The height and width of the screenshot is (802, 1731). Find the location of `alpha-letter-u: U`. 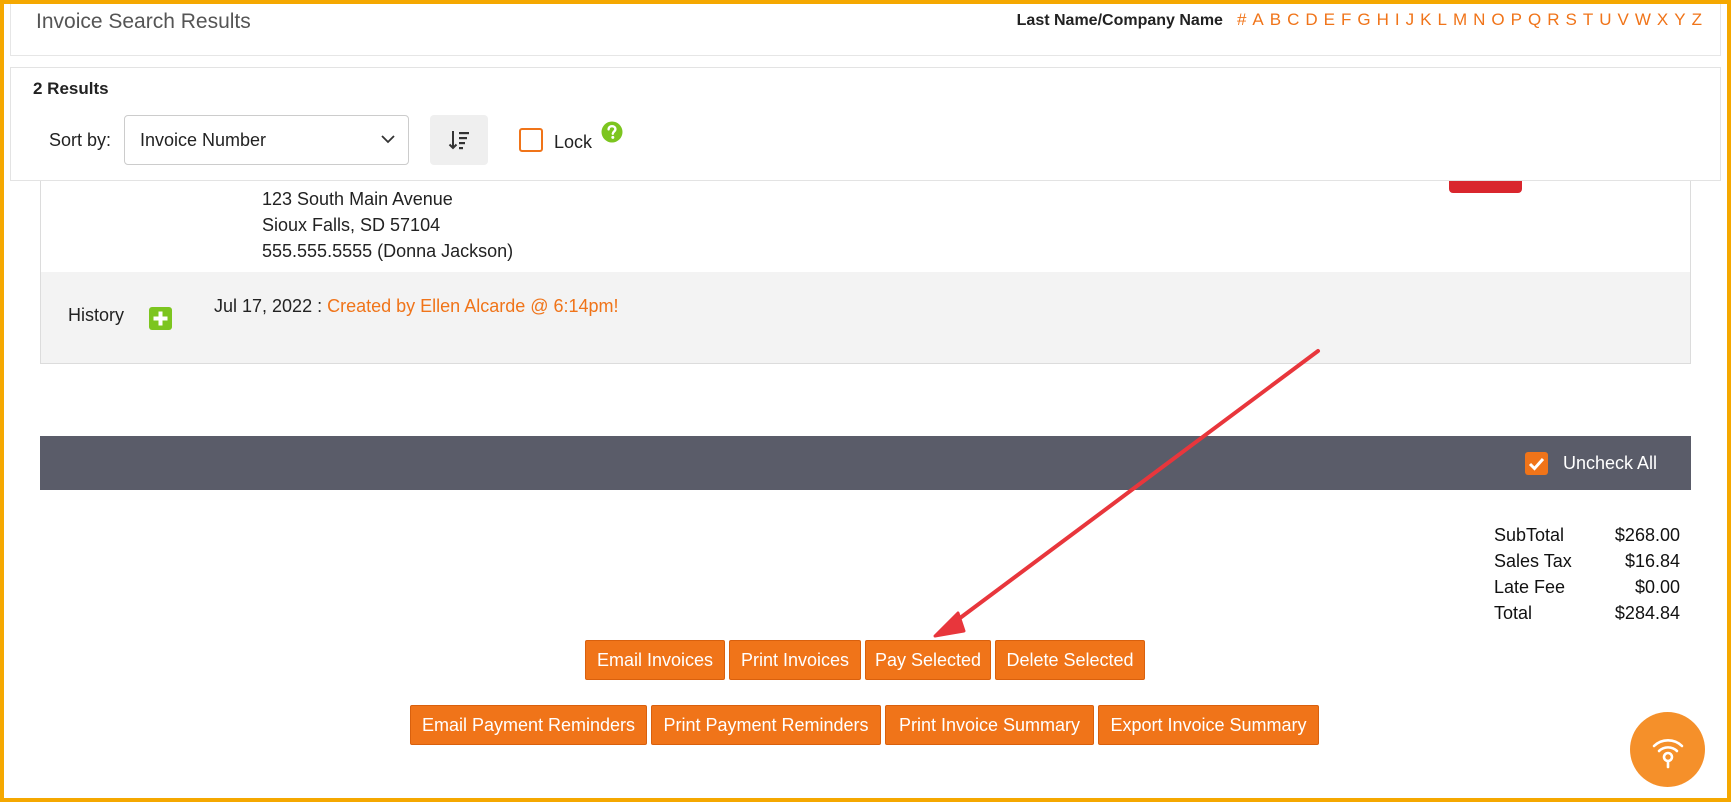

alpha-letter-u: U is located at coordinates (1605, 19).